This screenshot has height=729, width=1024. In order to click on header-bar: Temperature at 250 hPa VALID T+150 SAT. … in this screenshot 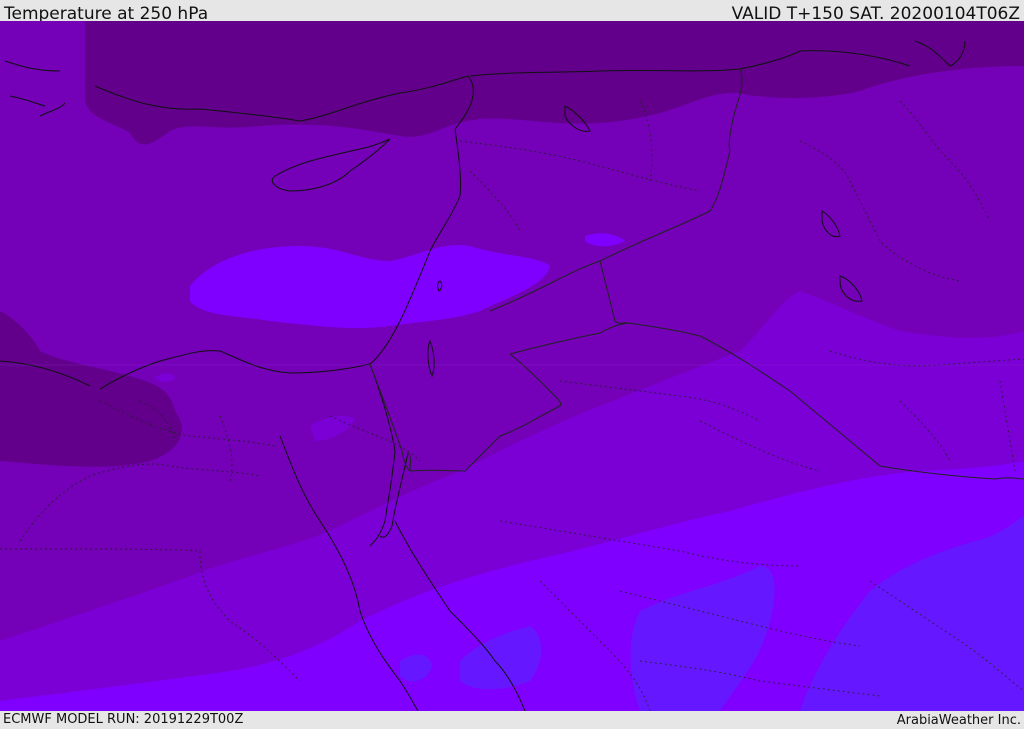, I will do `click(512, 10)`.